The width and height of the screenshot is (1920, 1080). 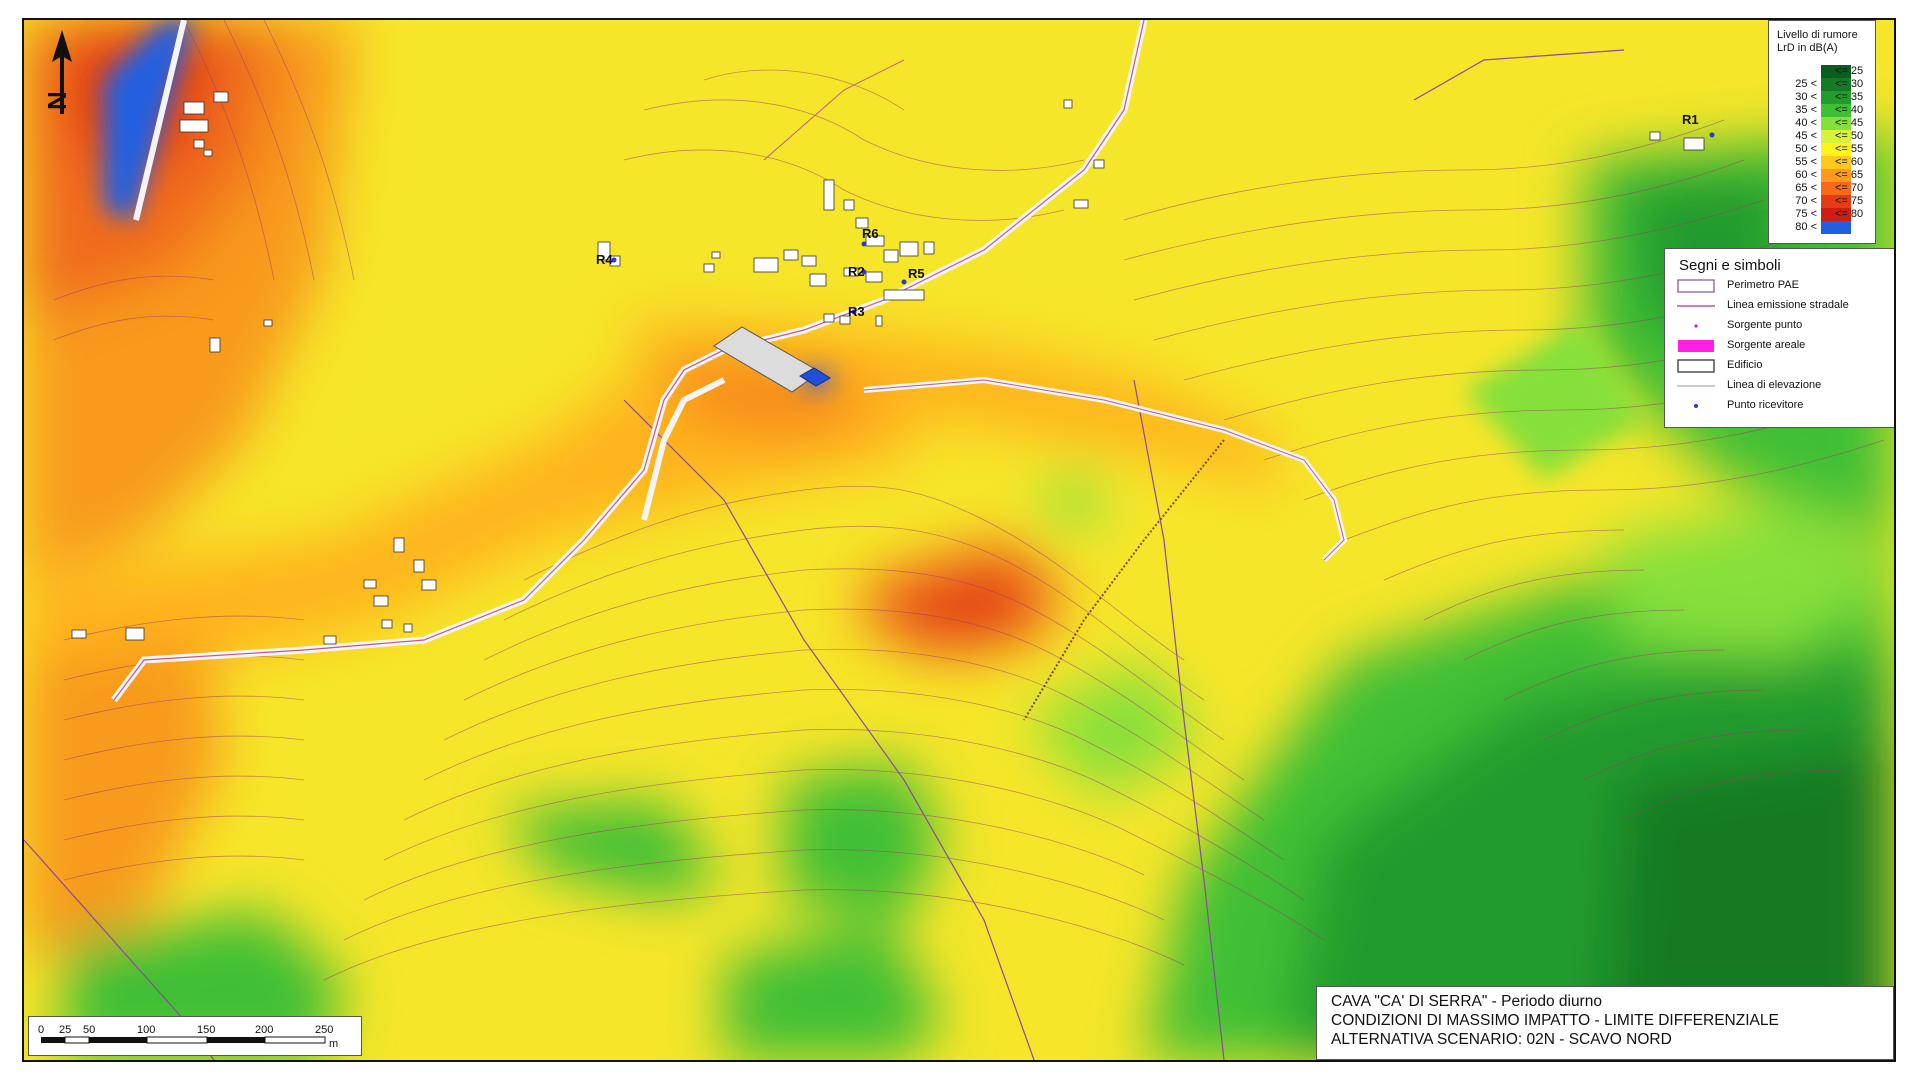 What do you see at coordinates (1823, 84) in the screenshot?
I see `noise-class-row: 25 < <= 30` at bounding box center [1823, 84].